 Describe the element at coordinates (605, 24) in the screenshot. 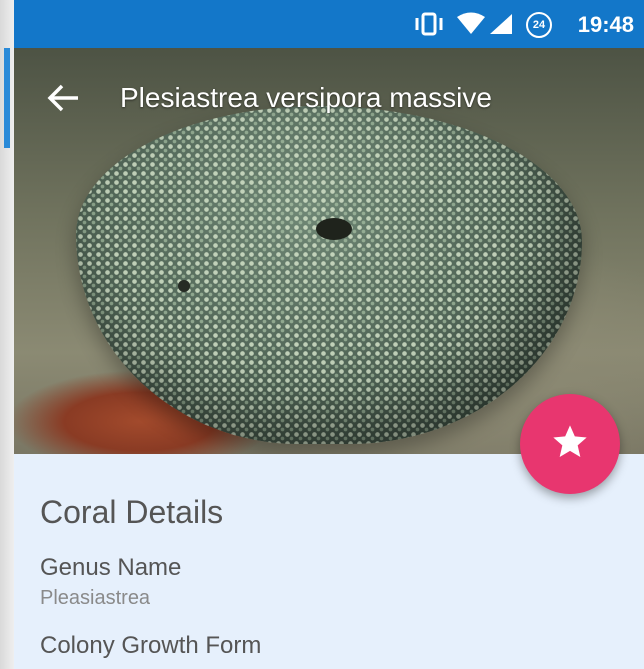

I see `clock: 19:48` at that location.